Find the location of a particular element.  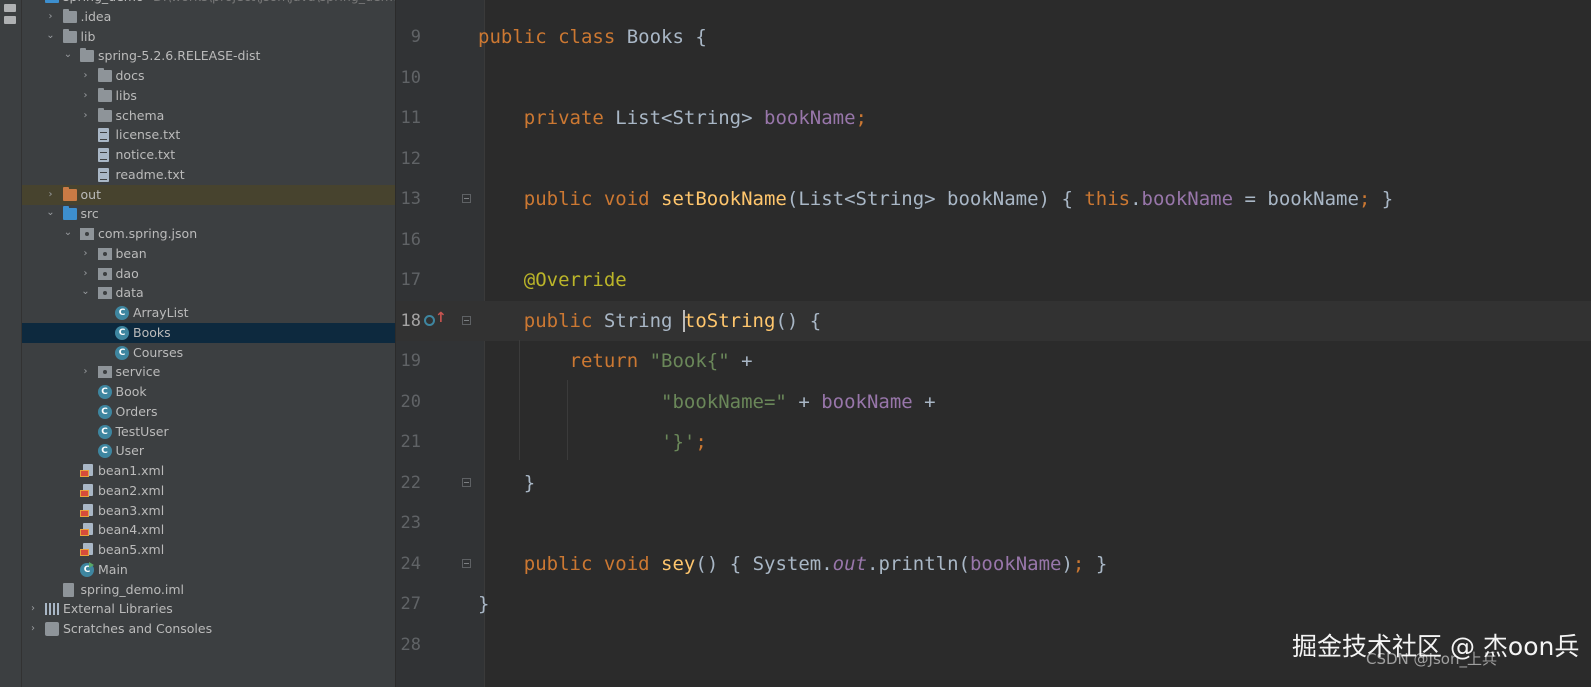

tree-item-bean2-xml: bean2.xml is located at coordinates (208, 491).